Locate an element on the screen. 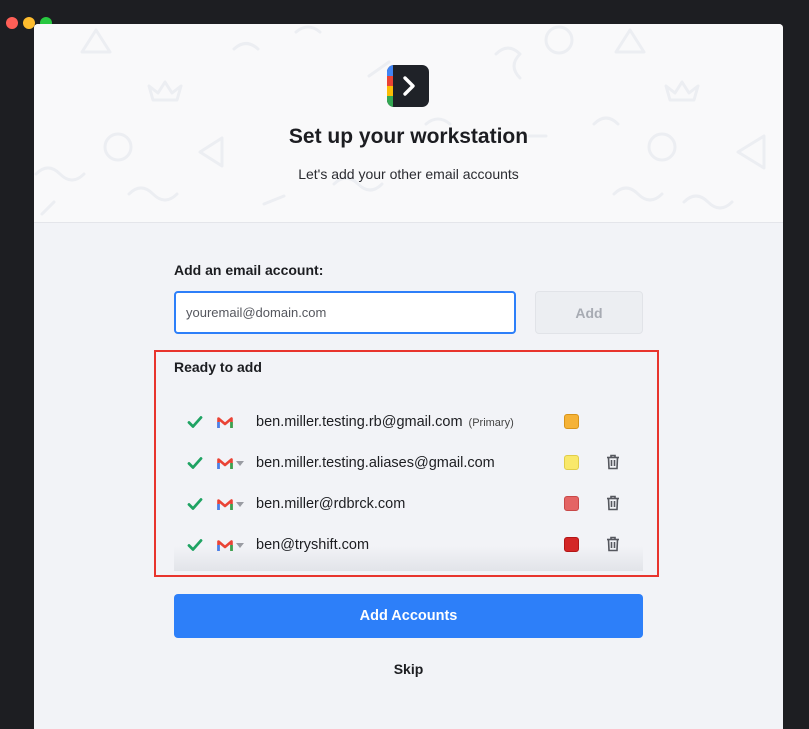 The height and width of the screenshot is (729, 809). page-title: Set up your workstation is located at coordinates (408, 136).